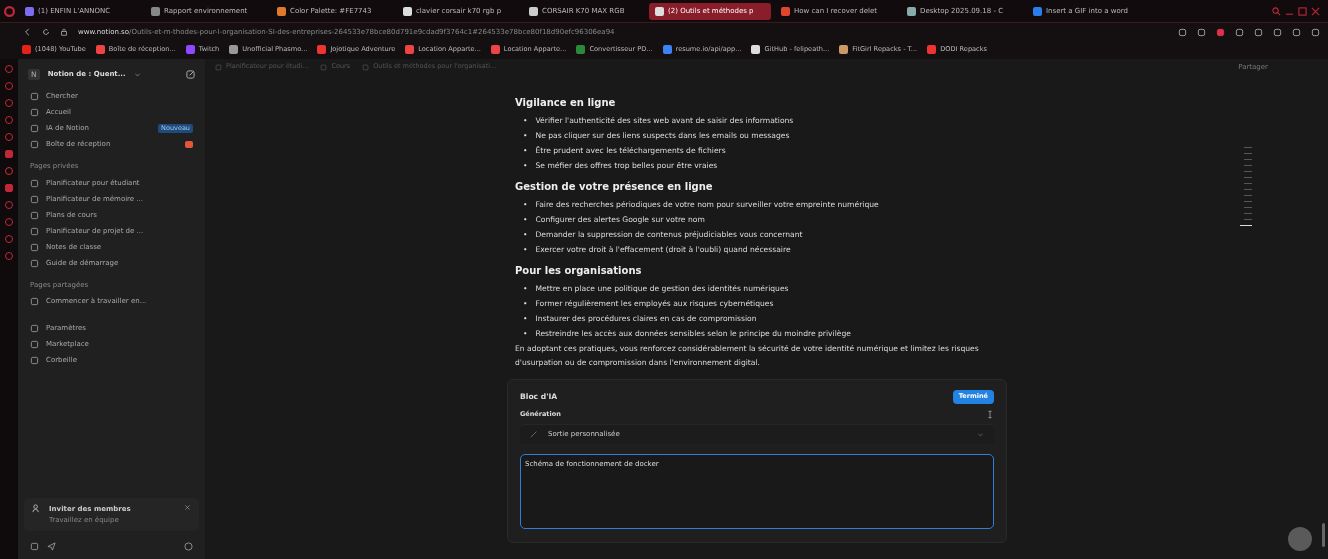 The height and width of the screenshot is (559, 1328). I want to click on section-heading: Pour les organisations, so click(579, 271).